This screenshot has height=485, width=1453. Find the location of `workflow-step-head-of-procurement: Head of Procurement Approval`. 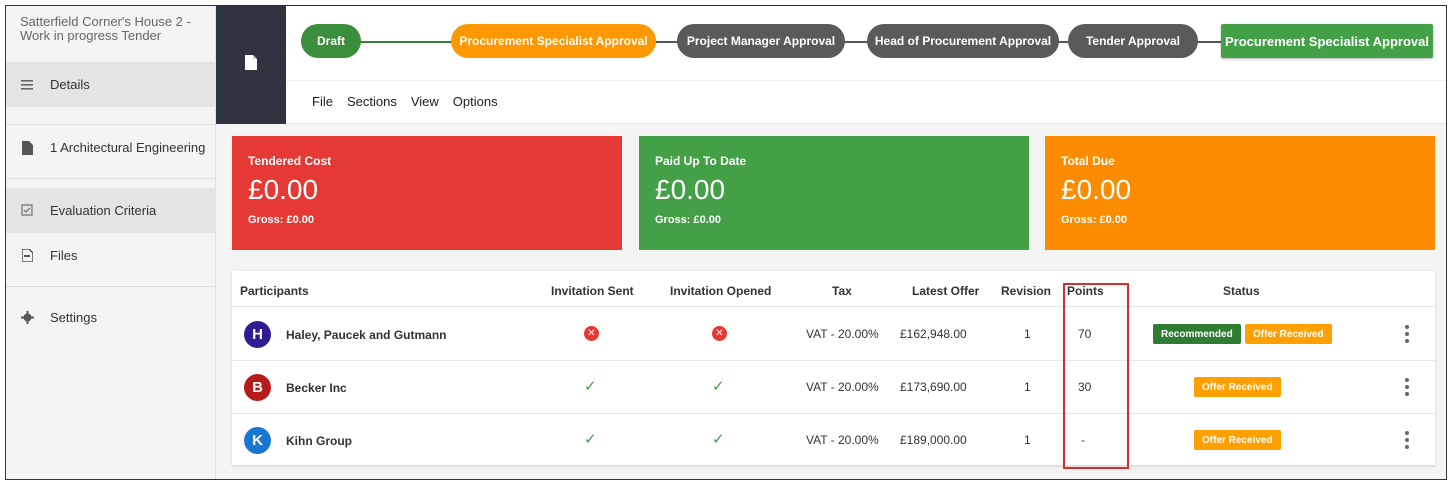

workflow-step-head-of-procurement: Head of Procurement Approval is located at coordinates (963, 41).